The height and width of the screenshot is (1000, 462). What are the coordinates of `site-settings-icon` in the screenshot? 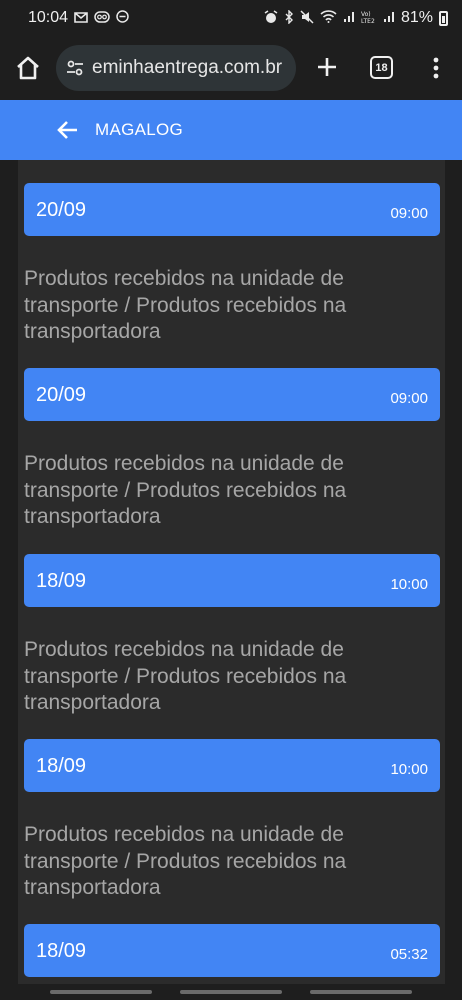 It's located at (75, 68).